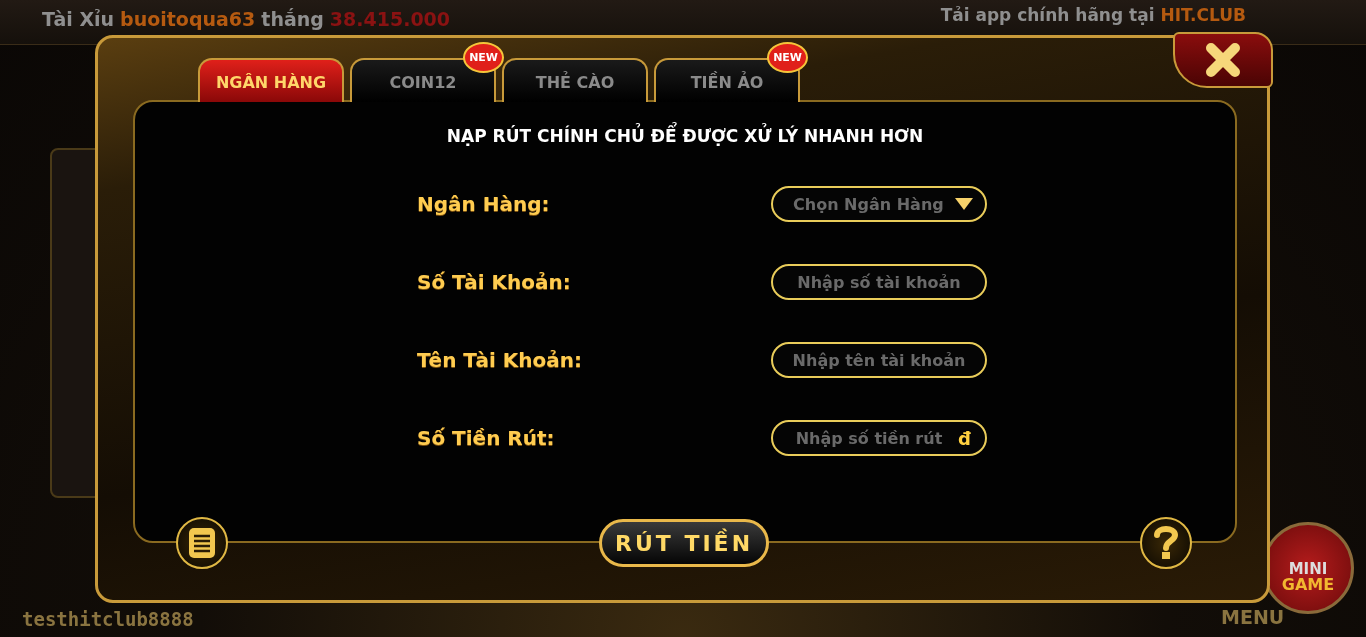 This screenshot has width=1366, height=637. What do you see at coordinates (486, 438) in the screenshot?
I see `field-label: Số Tiền Rút:` at bounding box center [486, 438].